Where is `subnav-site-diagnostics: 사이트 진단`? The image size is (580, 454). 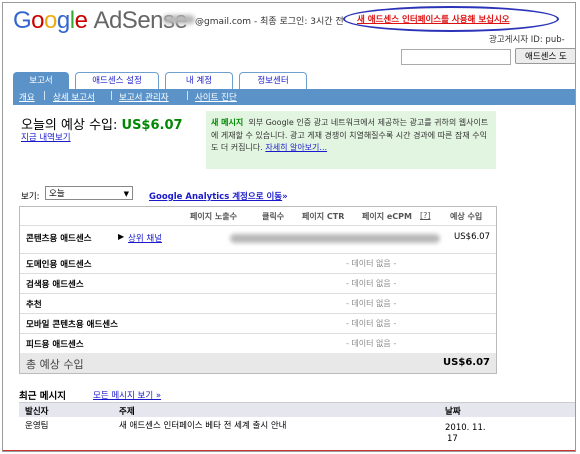 subnav-site-diagnostics: 사이트 진단 is located at coordinates (216, 97).